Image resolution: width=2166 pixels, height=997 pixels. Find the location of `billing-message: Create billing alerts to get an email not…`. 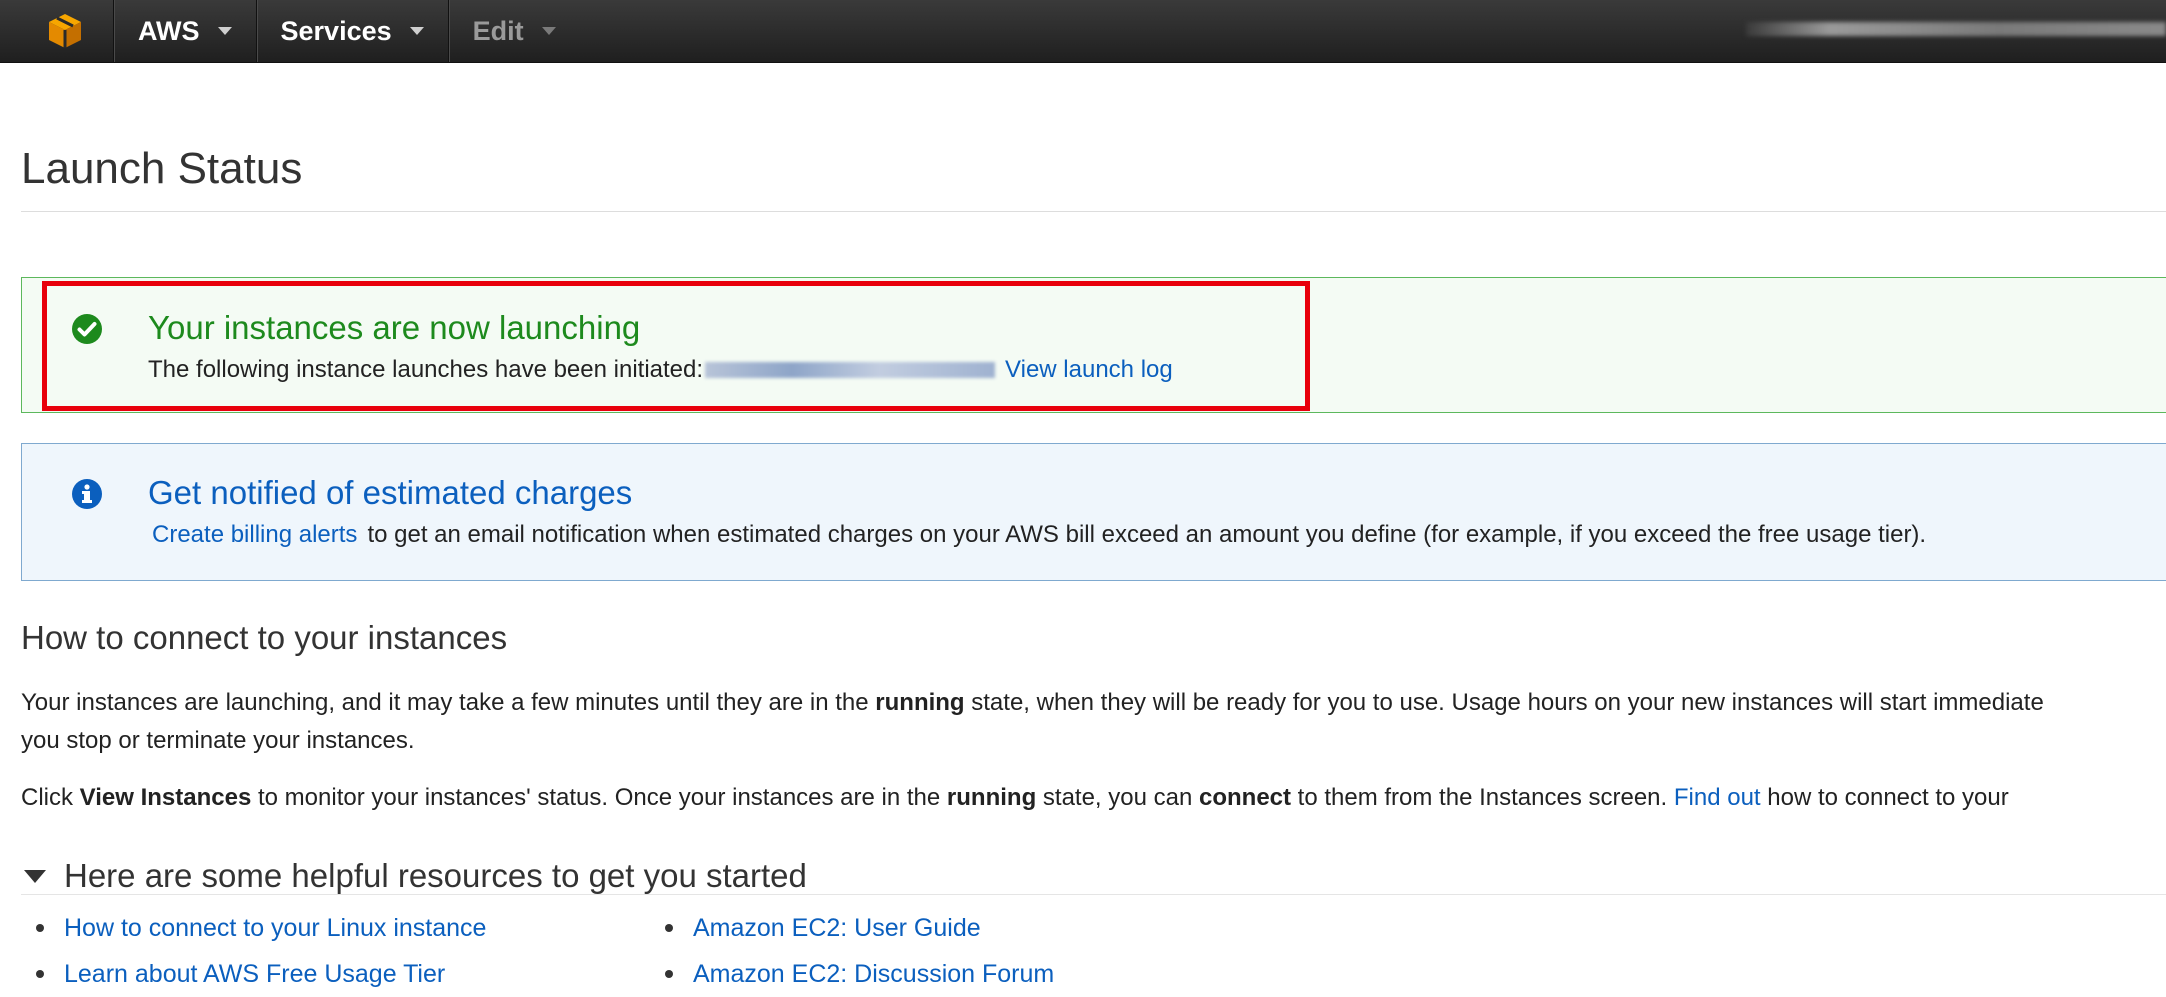

billing-message: Create billing alerts to get an email not… is located at coordinates (1039, 535).